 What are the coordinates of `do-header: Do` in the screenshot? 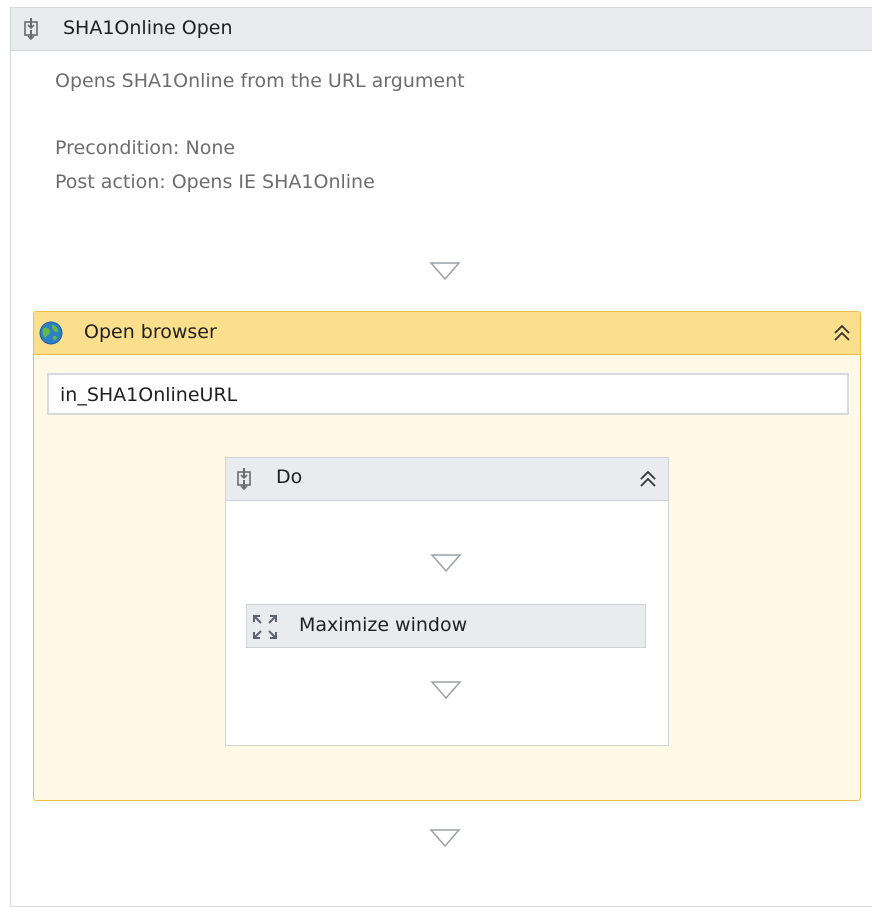 It's located at (447, 479).